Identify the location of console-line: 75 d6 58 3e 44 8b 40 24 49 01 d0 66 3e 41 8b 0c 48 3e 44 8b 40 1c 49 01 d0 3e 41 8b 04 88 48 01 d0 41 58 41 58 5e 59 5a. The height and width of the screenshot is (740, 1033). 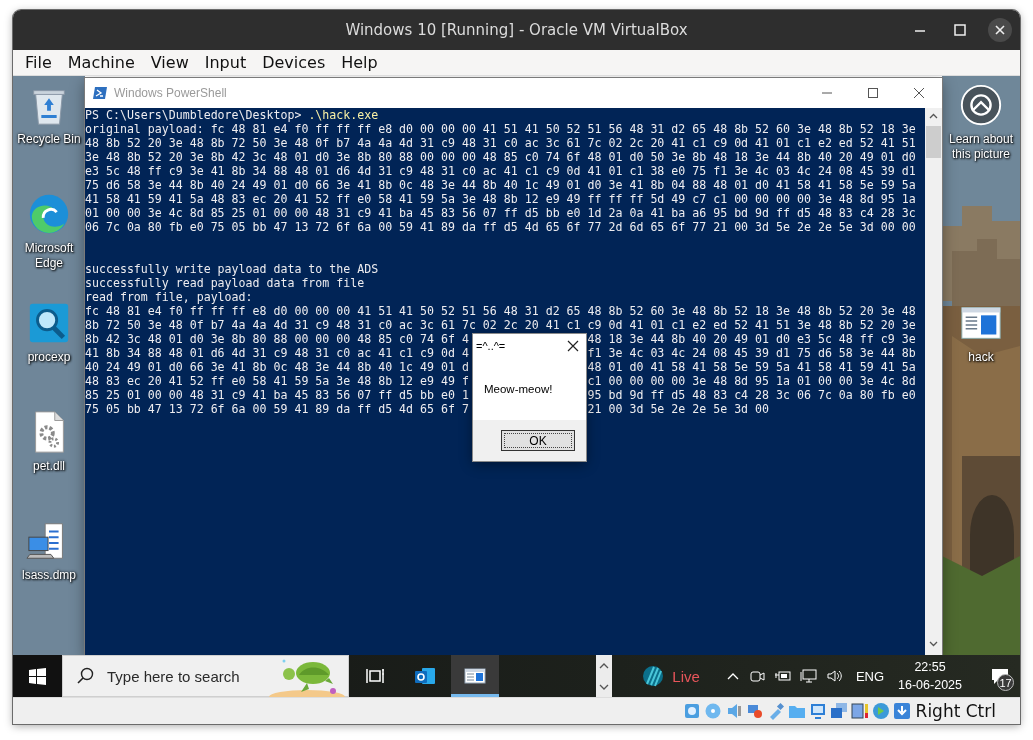
(500, 185).